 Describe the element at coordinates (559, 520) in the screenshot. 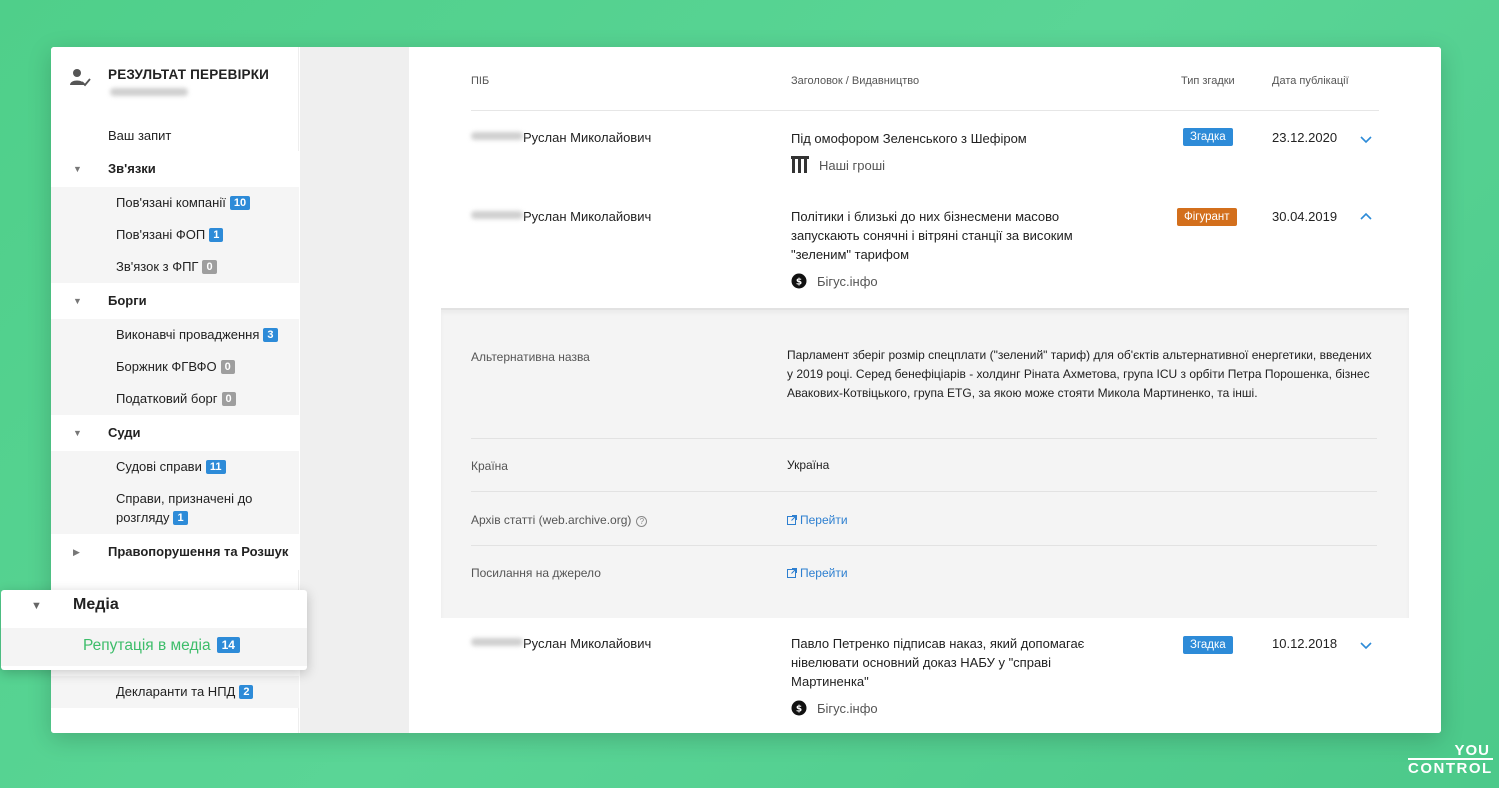

I see `detail-label: Архів статті (web.archive.org)?` at that location.